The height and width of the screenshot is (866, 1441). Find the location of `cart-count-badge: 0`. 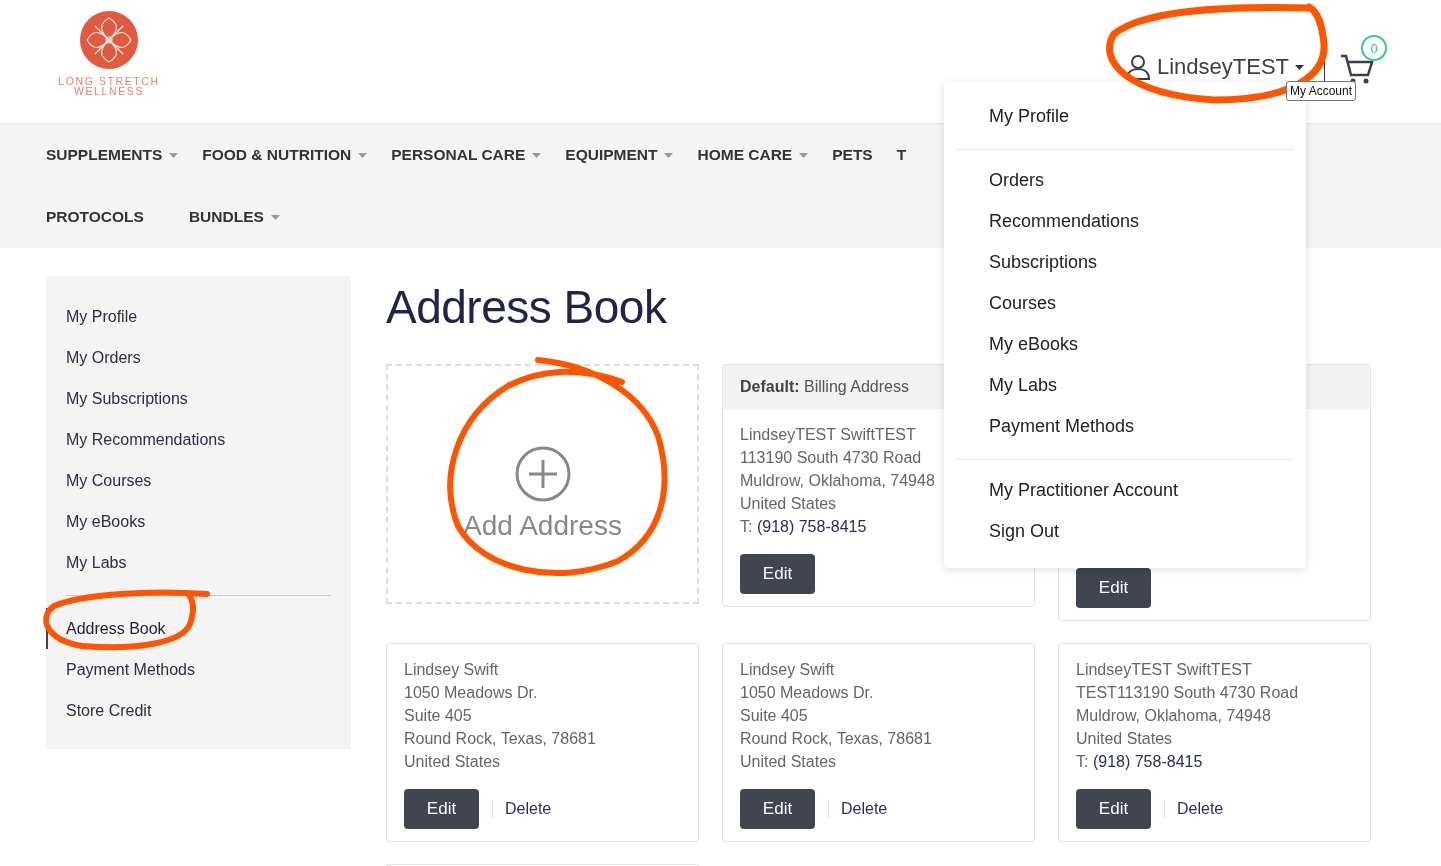

cart-count-badge: 0 is located at coordinates (1374, 48).